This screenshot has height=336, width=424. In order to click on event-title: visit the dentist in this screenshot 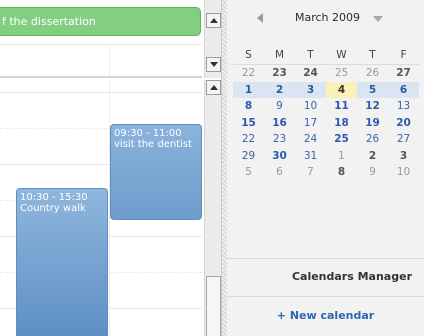, I will do `click(153, 144)`.